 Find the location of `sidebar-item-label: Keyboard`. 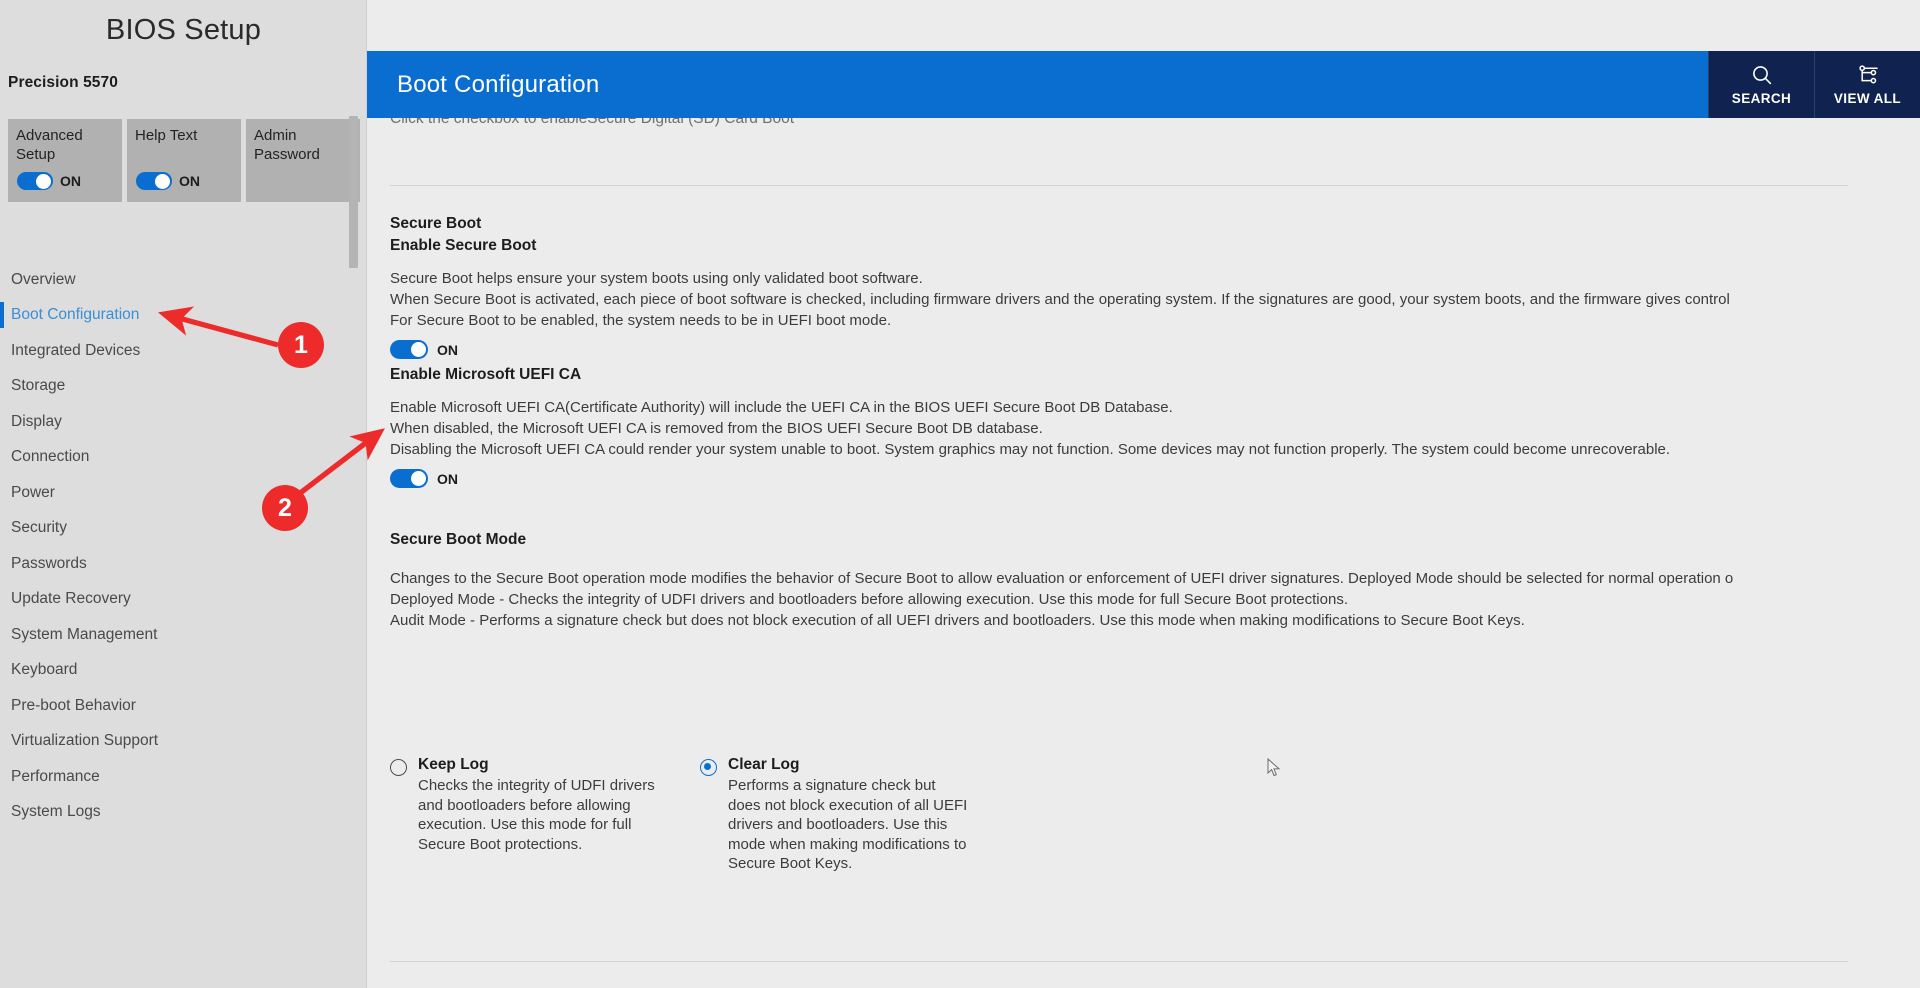

sidebar-item-label: Keyboard is located at coordinates (44, 670).